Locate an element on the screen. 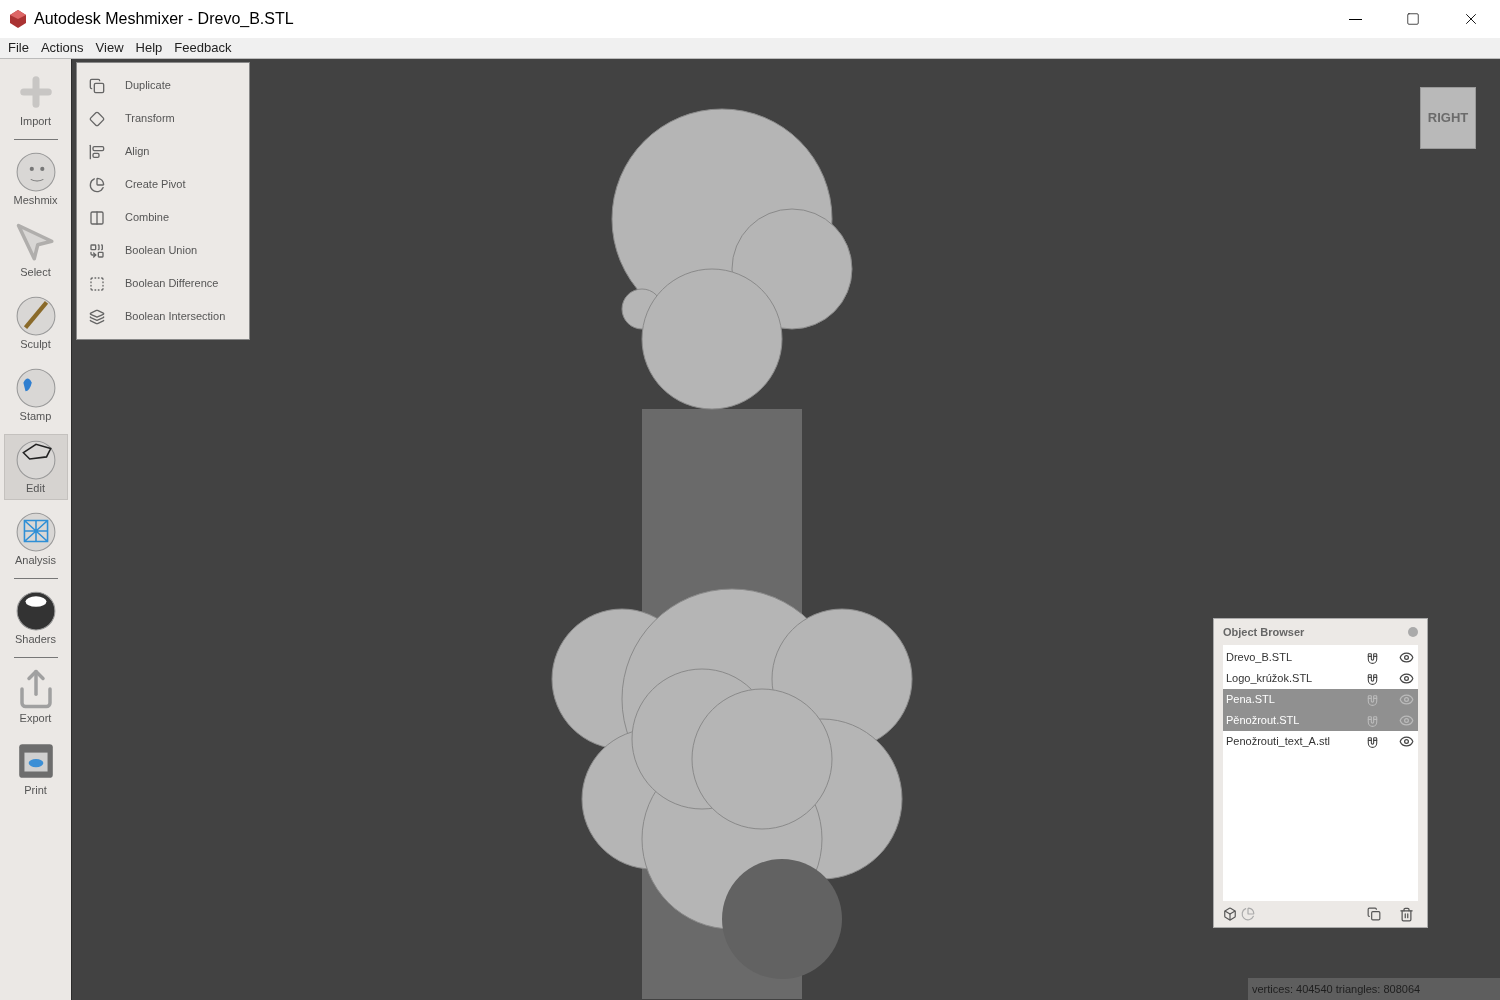 Image resolution: width=1500 pixels, height=1000 pixels. cube-icon is located at coordinates (1230, 914).